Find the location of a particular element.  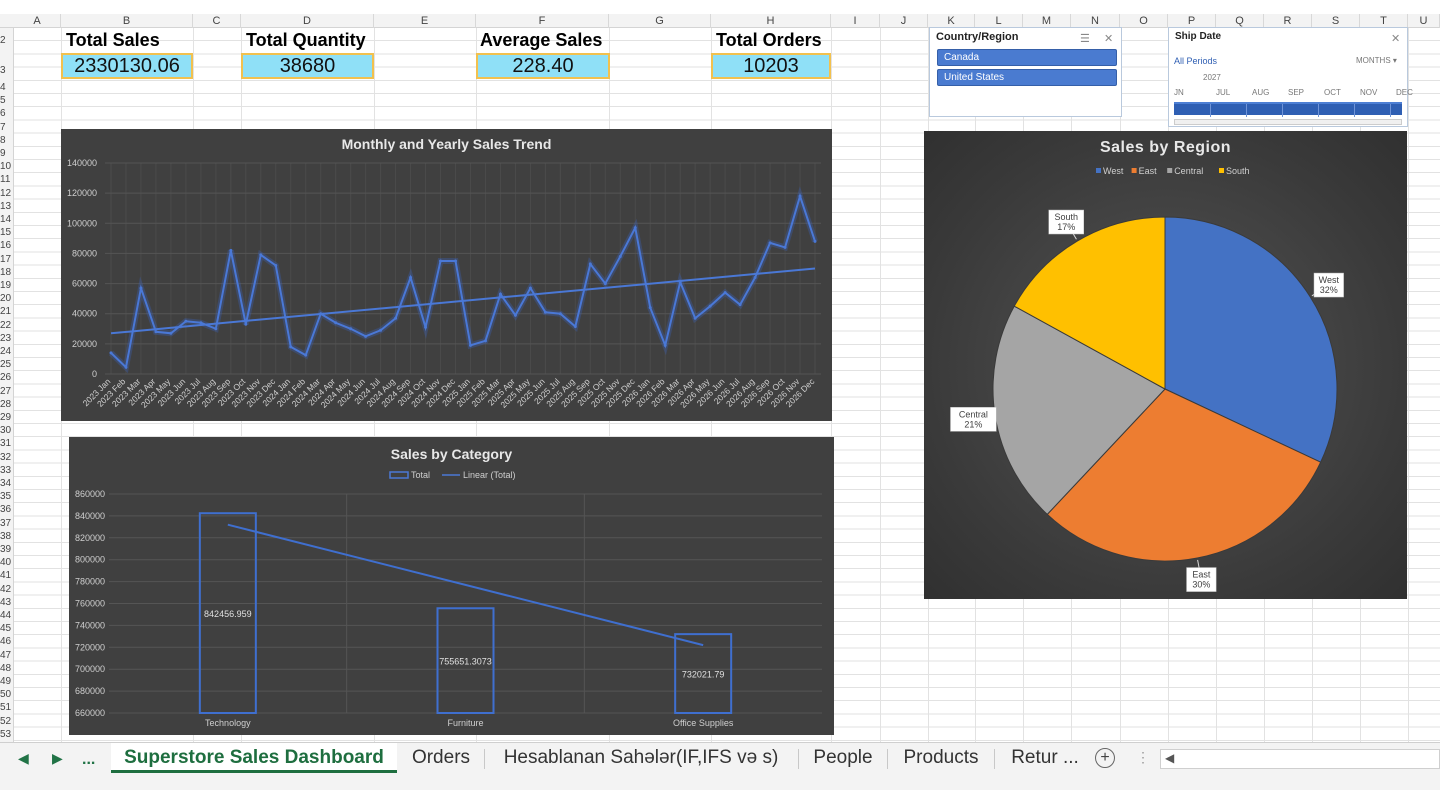

row-number: 25 is located at coordinates (6, 364).